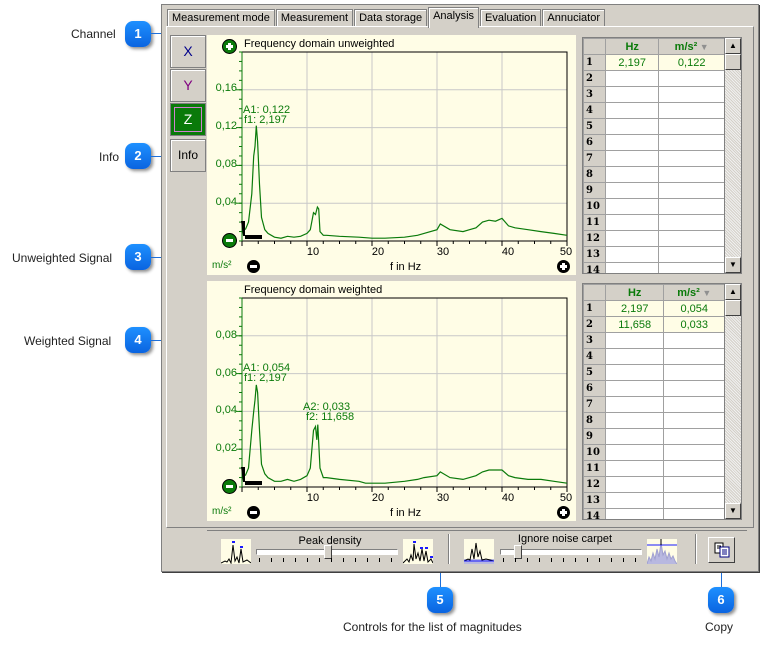  I want to click on table-cell: 0,122, so click(691, 62).